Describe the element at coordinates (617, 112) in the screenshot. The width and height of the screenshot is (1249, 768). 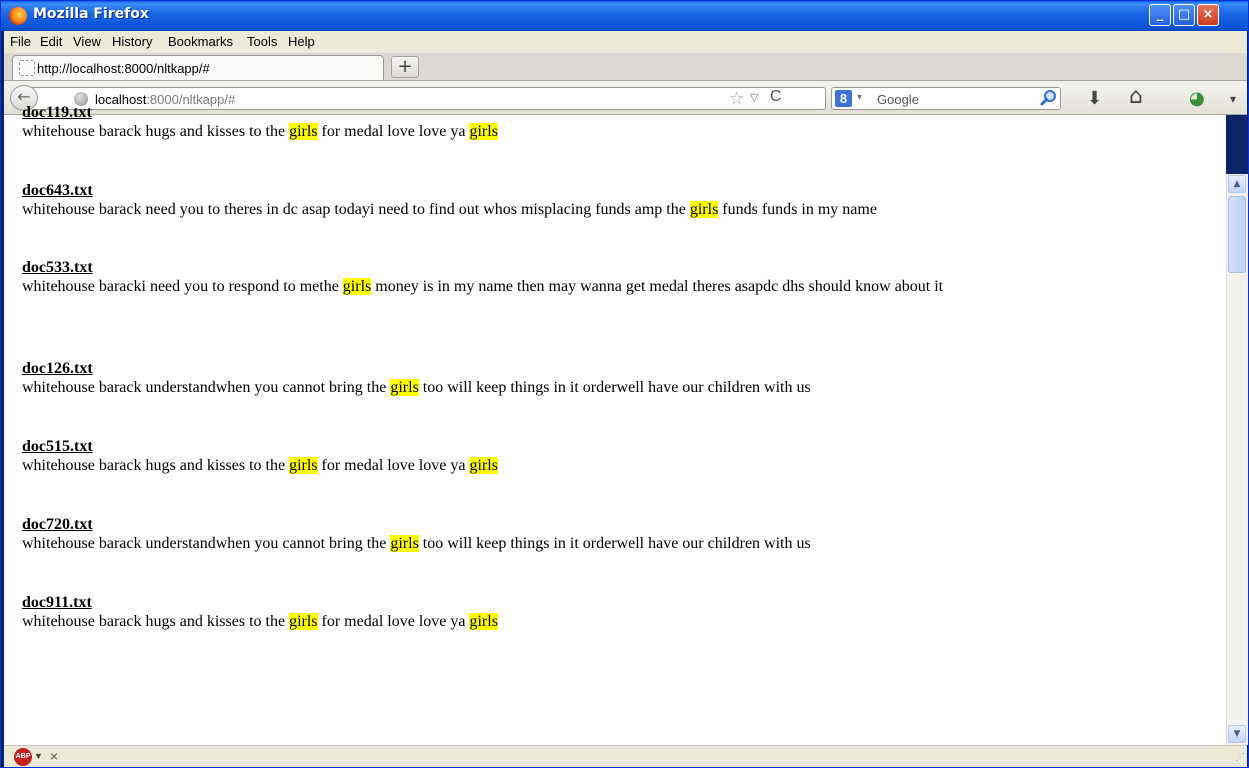
I see `result-title-link: doc119.txt` at that location.